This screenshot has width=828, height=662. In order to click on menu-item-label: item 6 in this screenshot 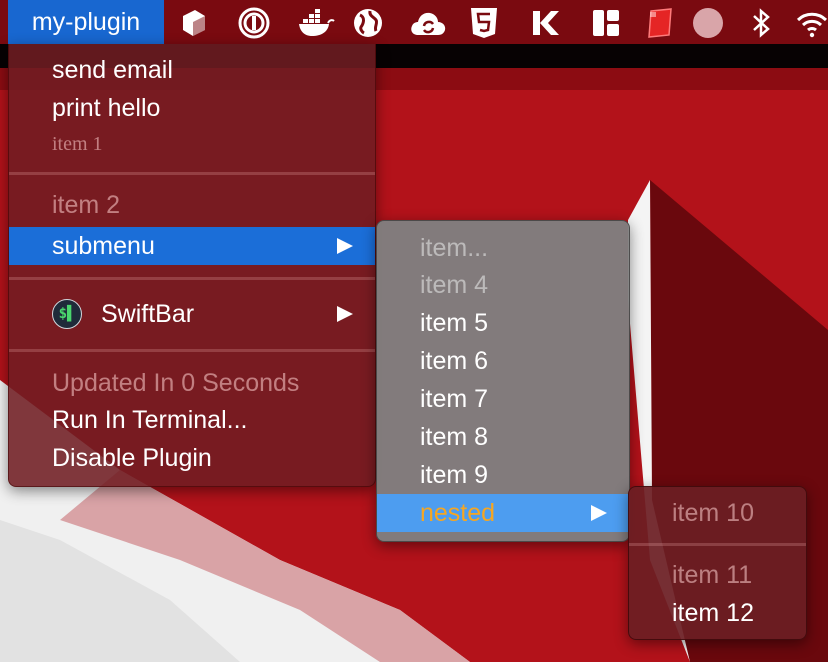, I will do `click(454, 361)`.